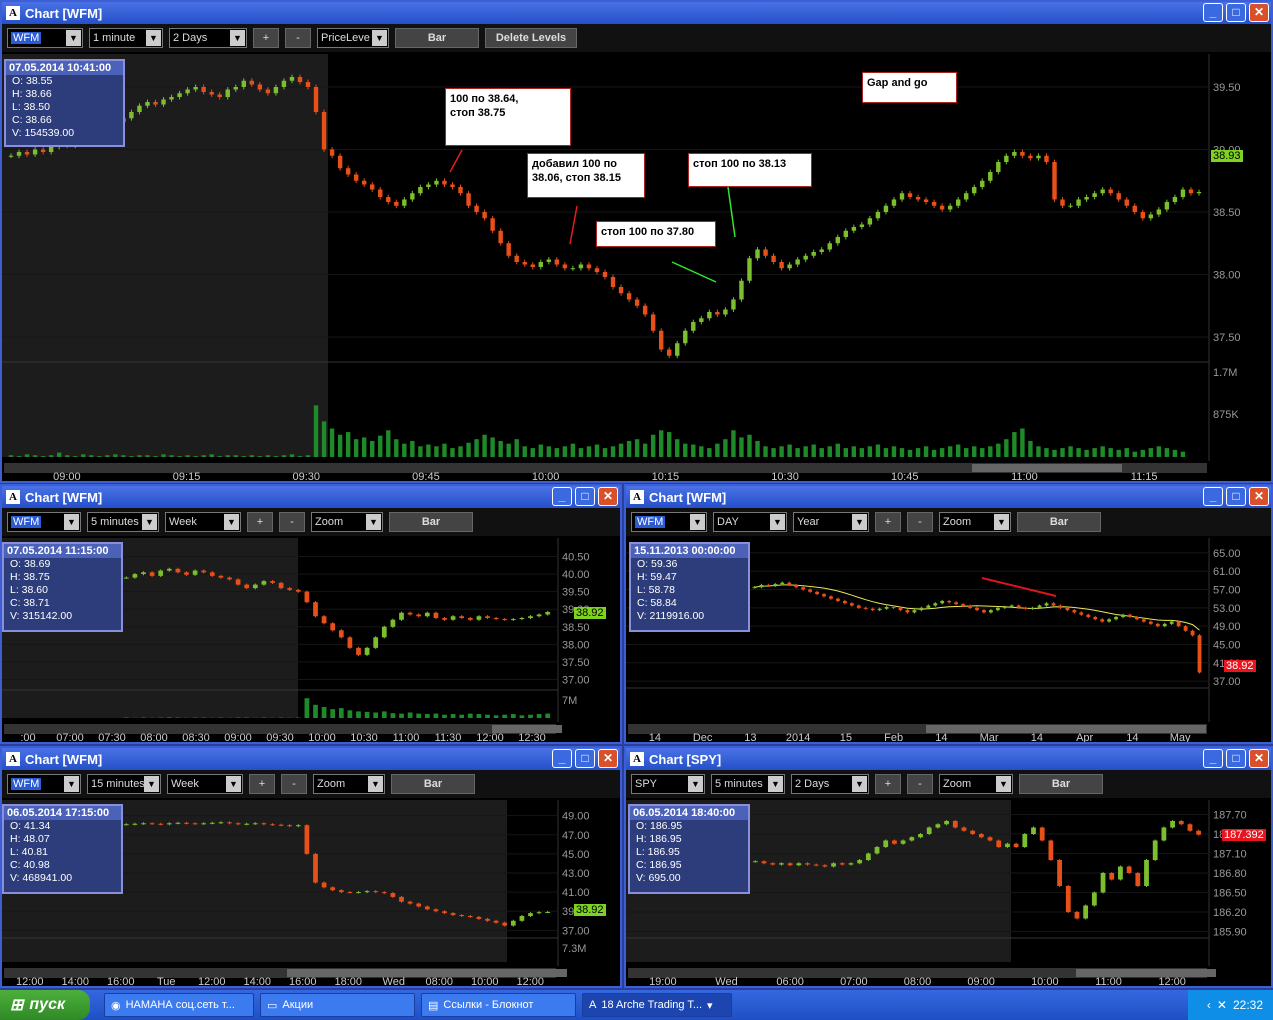 The width and height of the screenshot is (1273, 1020). Describe the element at coordinates (498, 1005) in the screenshot. I see `taskbar-item: ▤ Ссылки - Блокнот` at that location.